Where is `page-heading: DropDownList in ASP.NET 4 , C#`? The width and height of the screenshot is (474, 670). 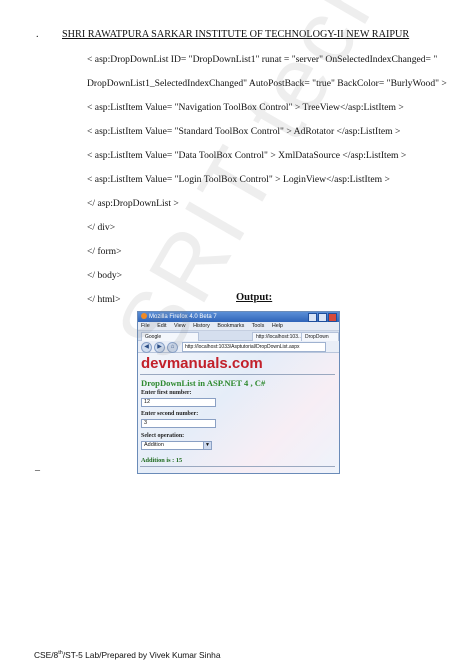 page-heading: DropDownList in ASP.NET 4 , C# is located at coordinates (203, 383).